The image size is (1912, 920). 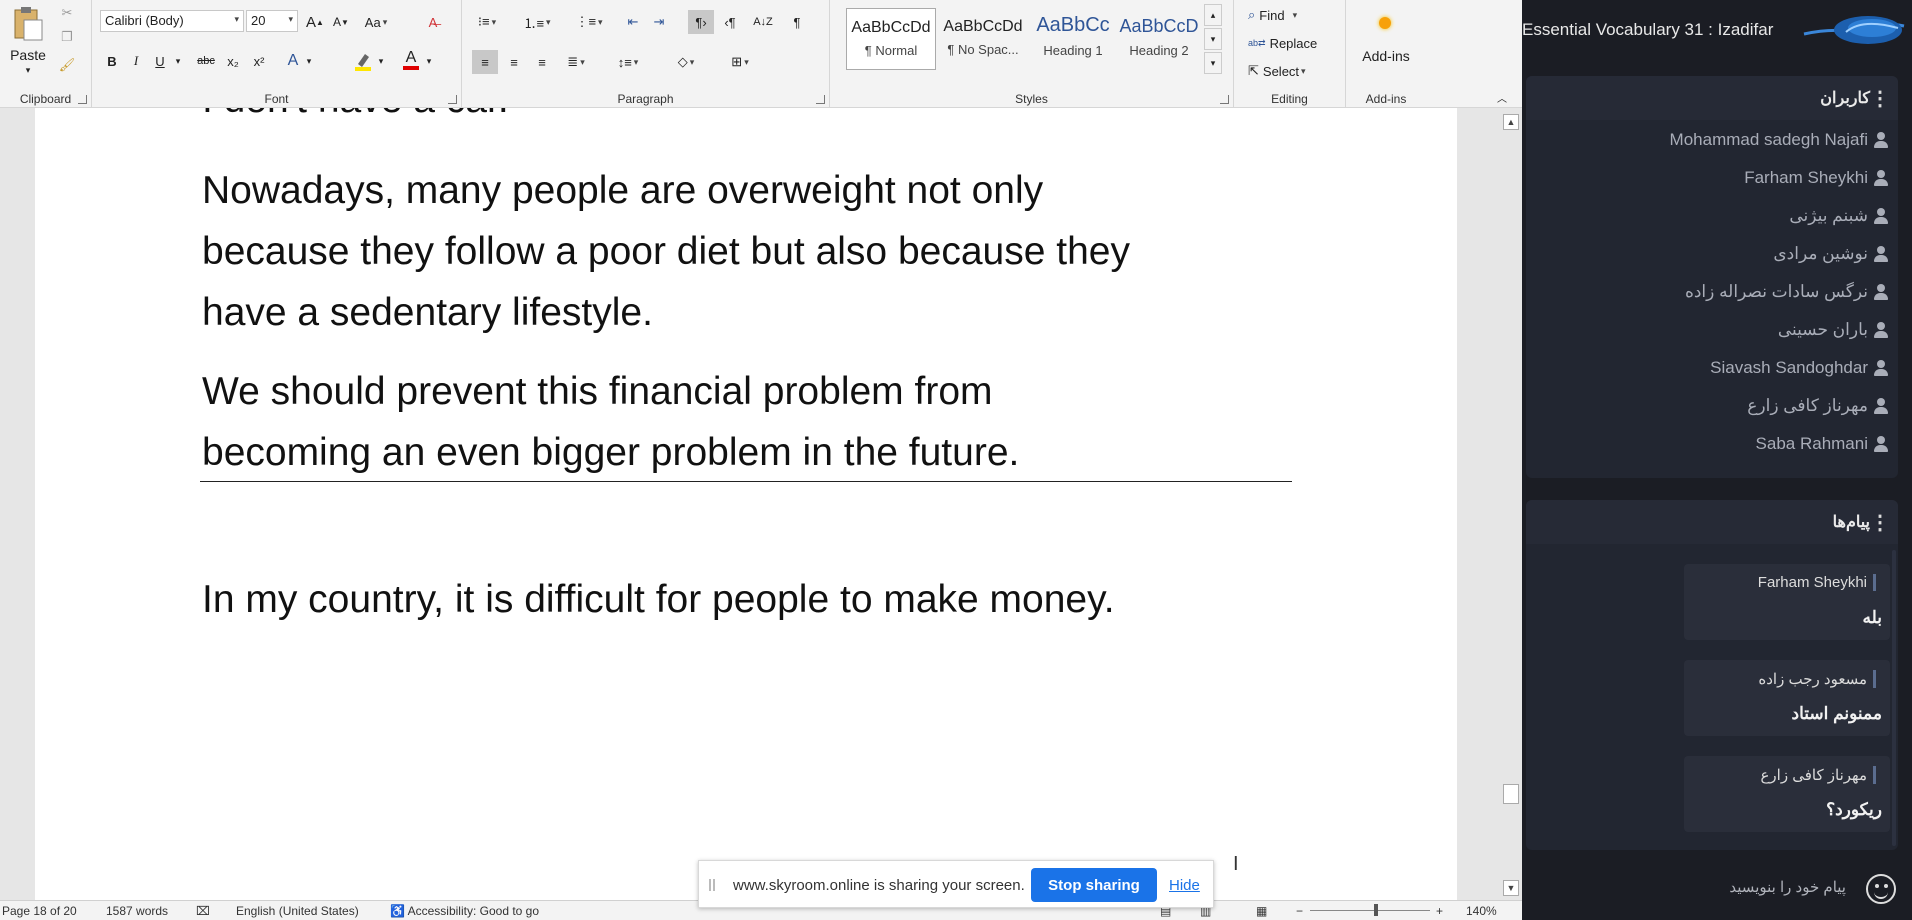 What do you see at coordinates (485, 62) in the screenshot?
I see `align-left-icon: ≡` at bounding box center [485, 62].